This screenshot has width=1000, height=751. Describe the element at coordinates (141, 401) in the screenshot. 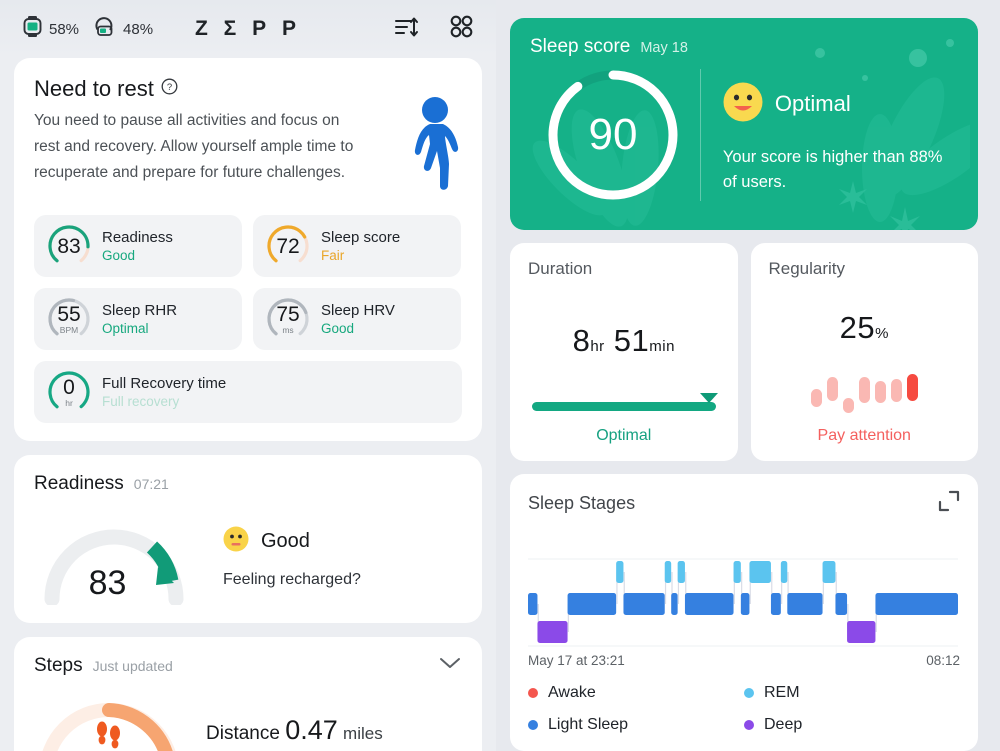

I see `metric-status: Full recovery` at that location.